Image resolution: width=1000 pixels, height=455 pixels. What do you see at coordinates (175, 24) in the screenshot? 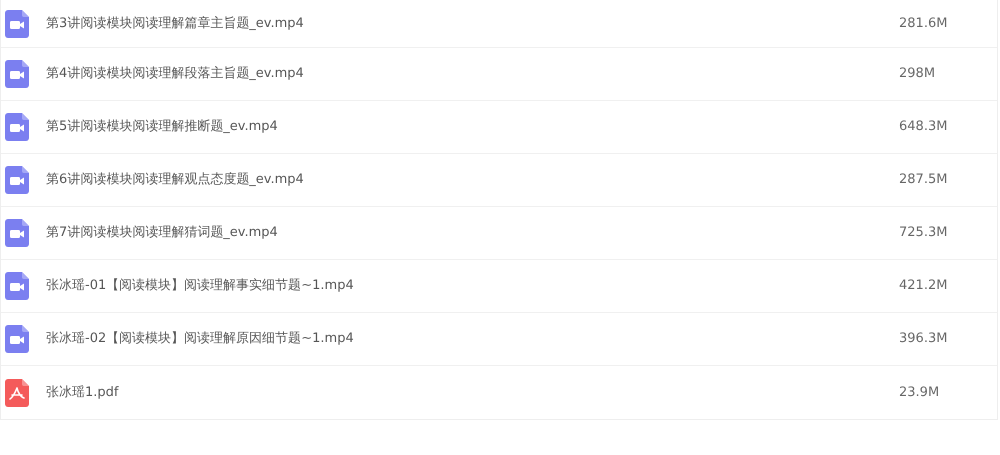
I see `file-name: 第3讲阅读模块阅读理解篇章主旨题_ev.mp4` at bounding box center [175, 24].